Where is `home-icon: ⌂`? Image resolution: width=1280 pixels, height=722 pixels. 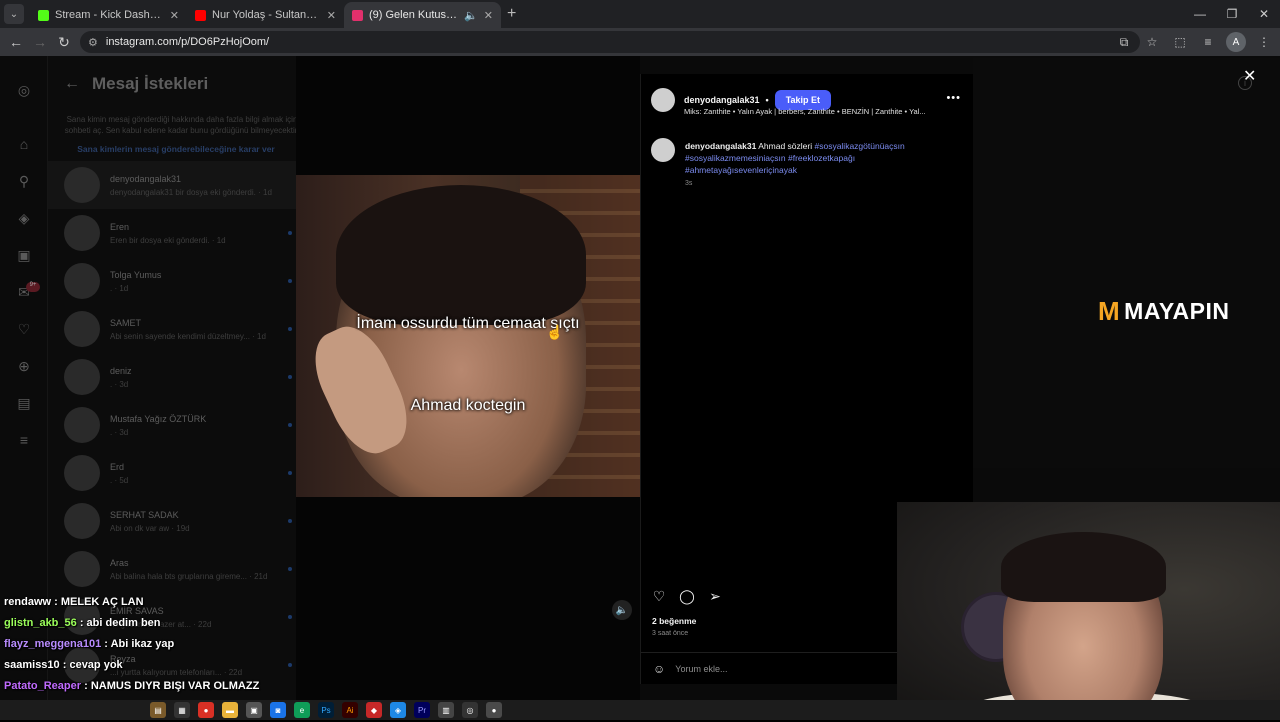 home-icon: ⌂ is located at coordinates (24, 144).